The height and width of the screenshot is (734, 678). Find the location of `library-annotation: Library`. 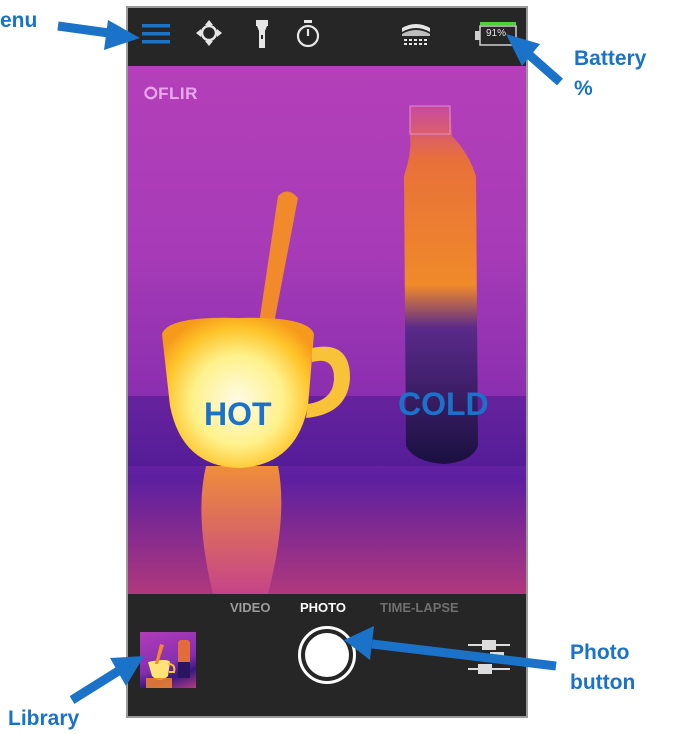

library-annotation: Library is located at coordinates (44, 718).